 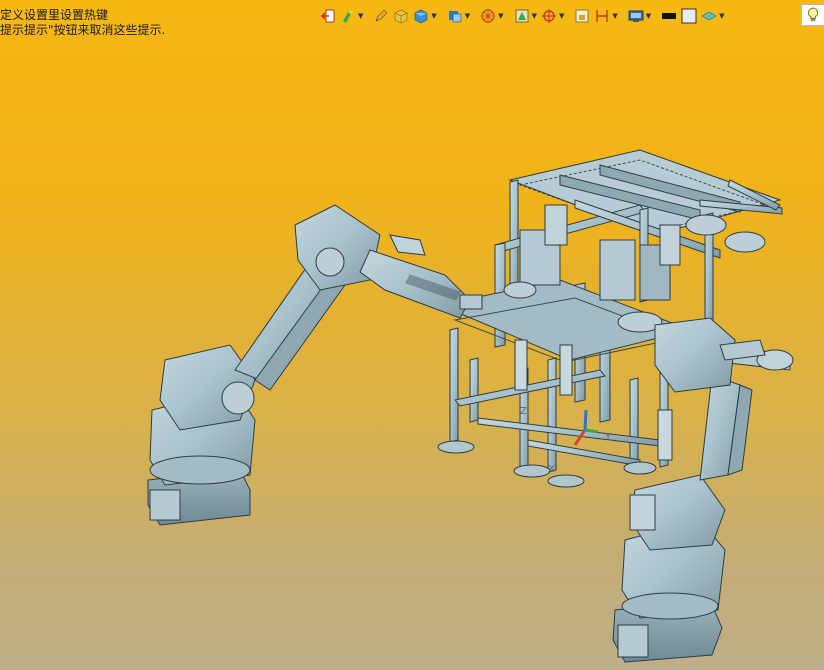 I want to click on shading-brush-icon, so click(x=348, y=16).